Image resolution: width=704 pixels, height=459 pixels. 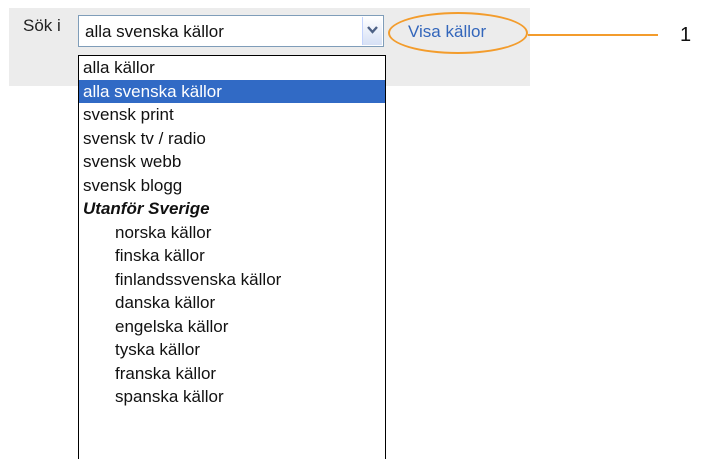 I want to click on option-swedish-tv-radio: svensk tv / radio, so click(x=232, y=139).